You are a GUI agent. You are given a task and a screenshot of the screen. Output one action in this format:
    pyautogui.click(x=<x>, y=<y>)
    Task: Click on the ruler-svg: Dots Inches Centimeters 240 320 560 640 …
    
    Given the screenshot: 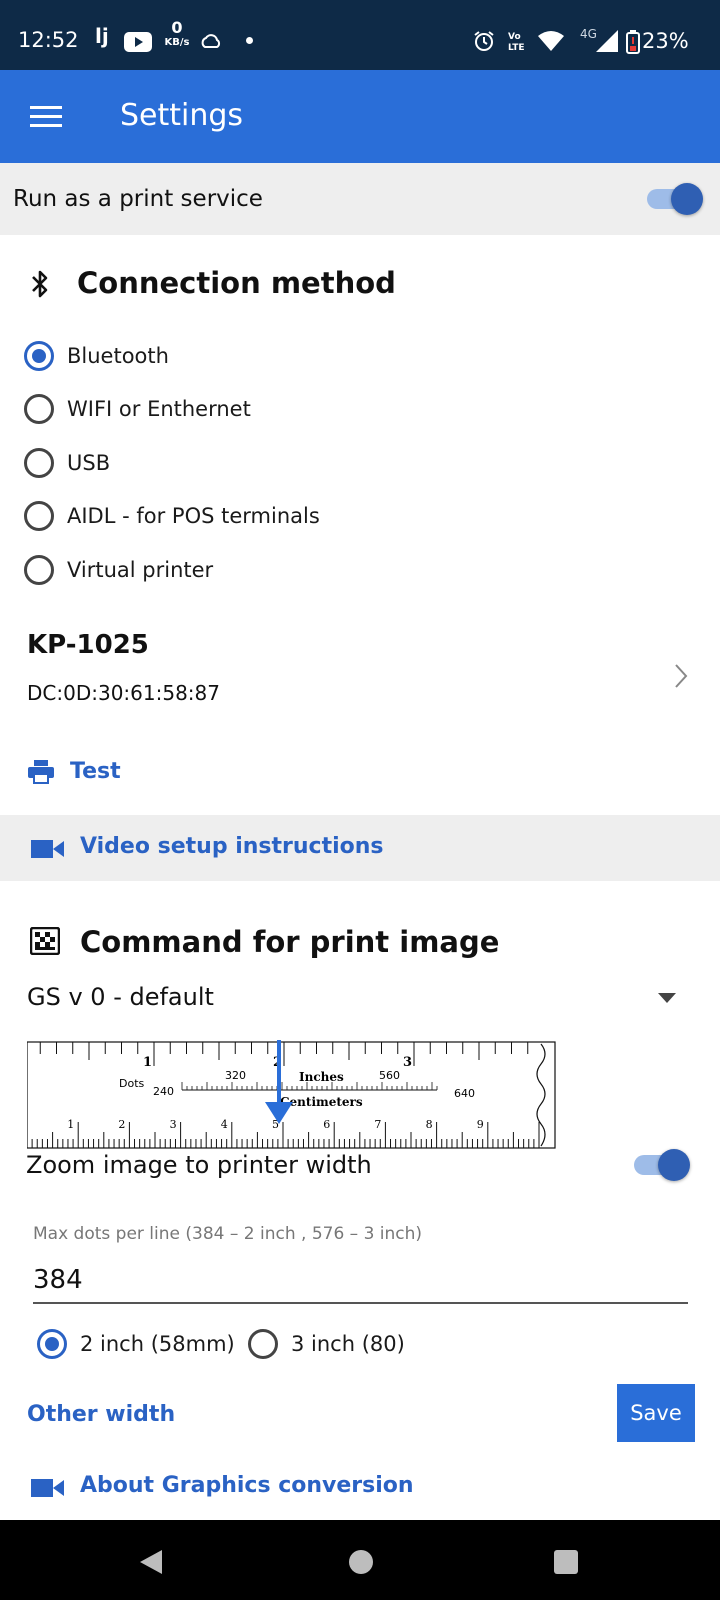 What is the action you would take?
    pyautogui.click(x=291, y=1092)
    